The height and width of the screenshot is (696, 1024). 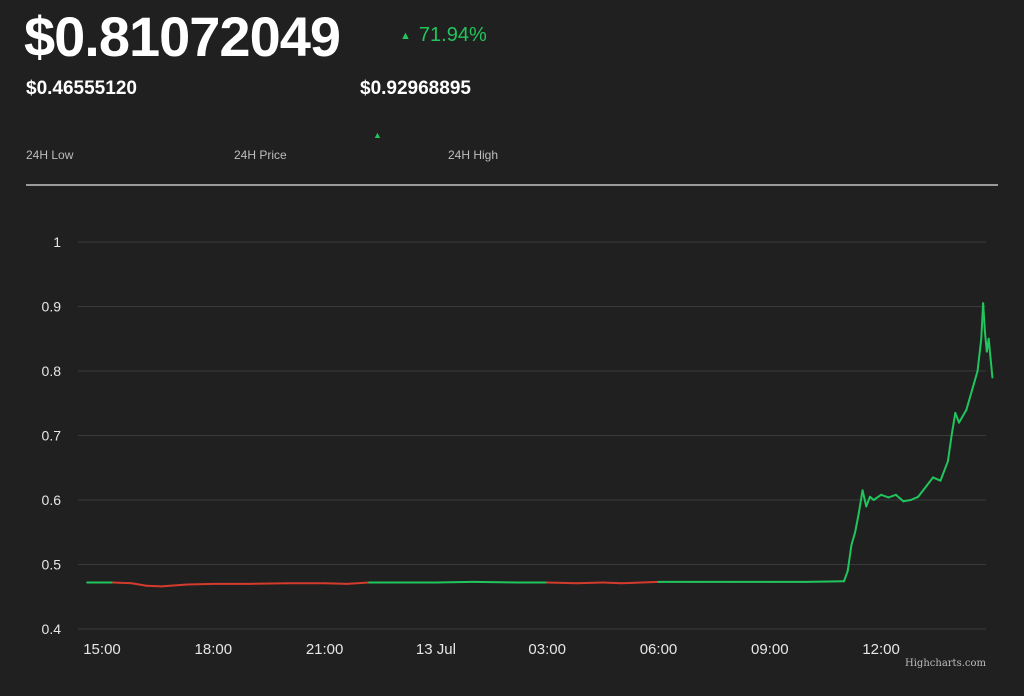 I want to click on x-tick-label: 15:00, so click(x=102, y=649).